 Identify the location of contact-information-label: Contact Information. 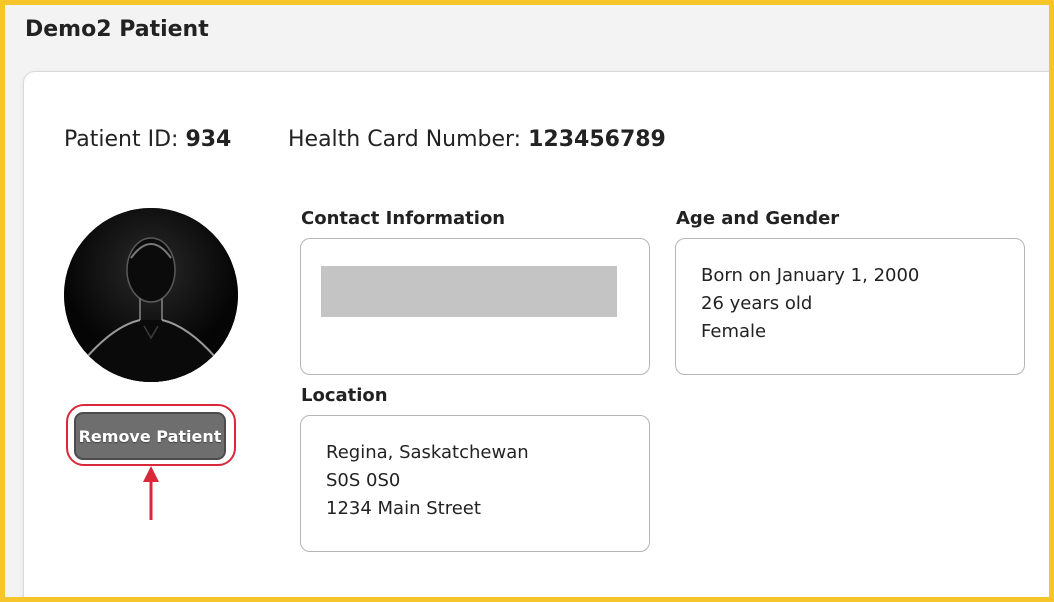
(403, 218).